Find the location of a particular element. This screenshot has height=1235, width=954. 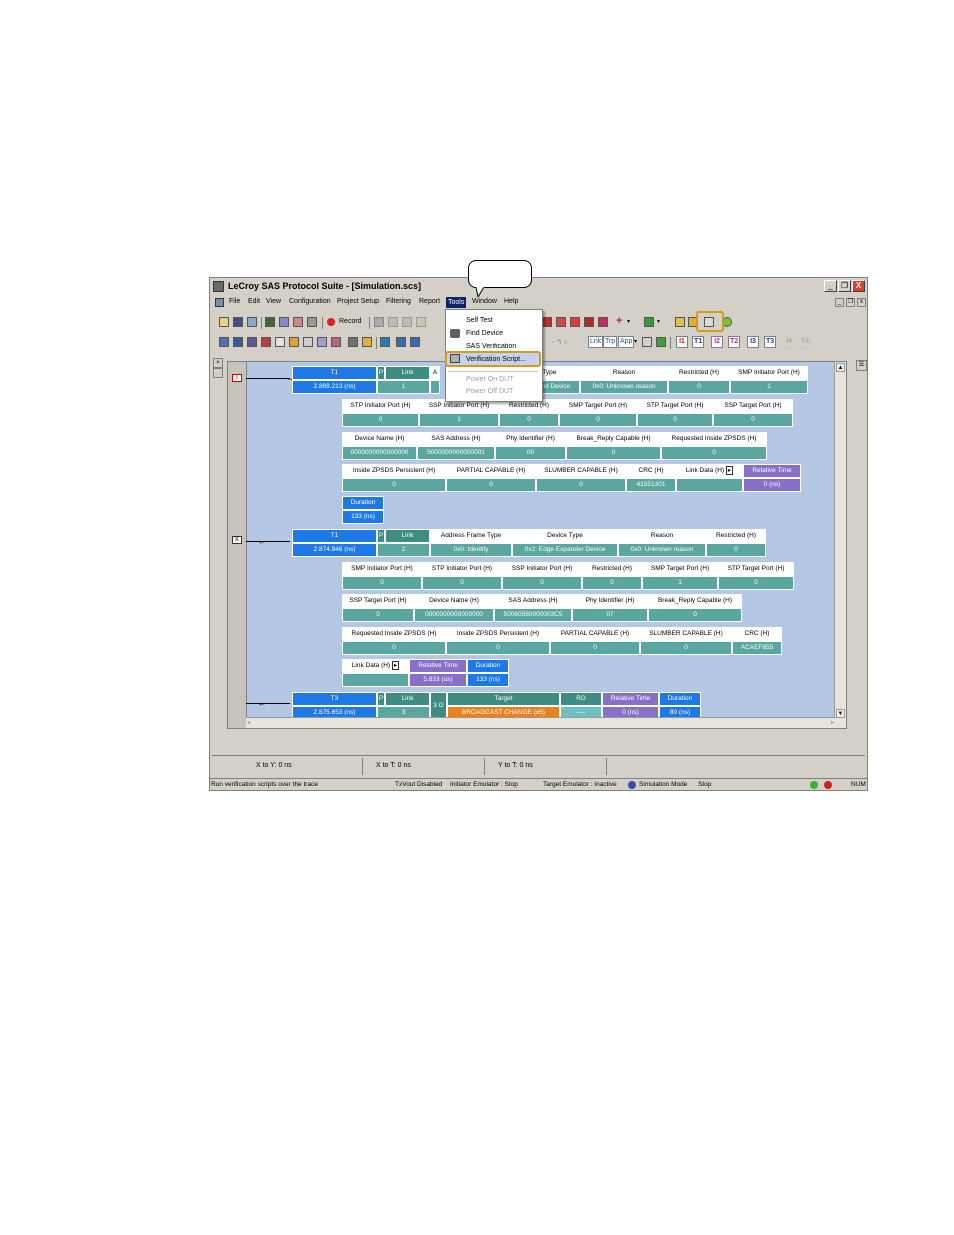

tile-icon is located at coordinates (385, 342).